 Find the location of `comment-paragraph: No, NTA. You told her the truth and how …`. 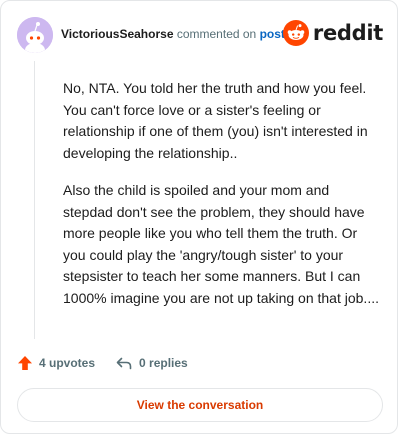

comment-paragraph: No, NTA. You told her the truth and how … is located at coordinates (215, 120).